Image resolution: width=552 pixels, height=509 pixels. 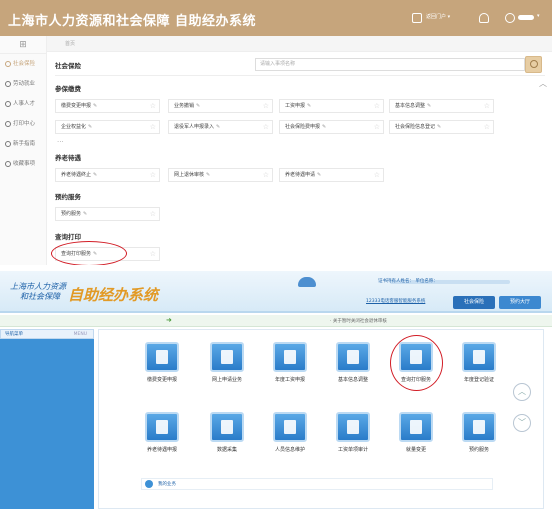 I want to click on service-label: 基本信息调整, so click(x=353, y=379).